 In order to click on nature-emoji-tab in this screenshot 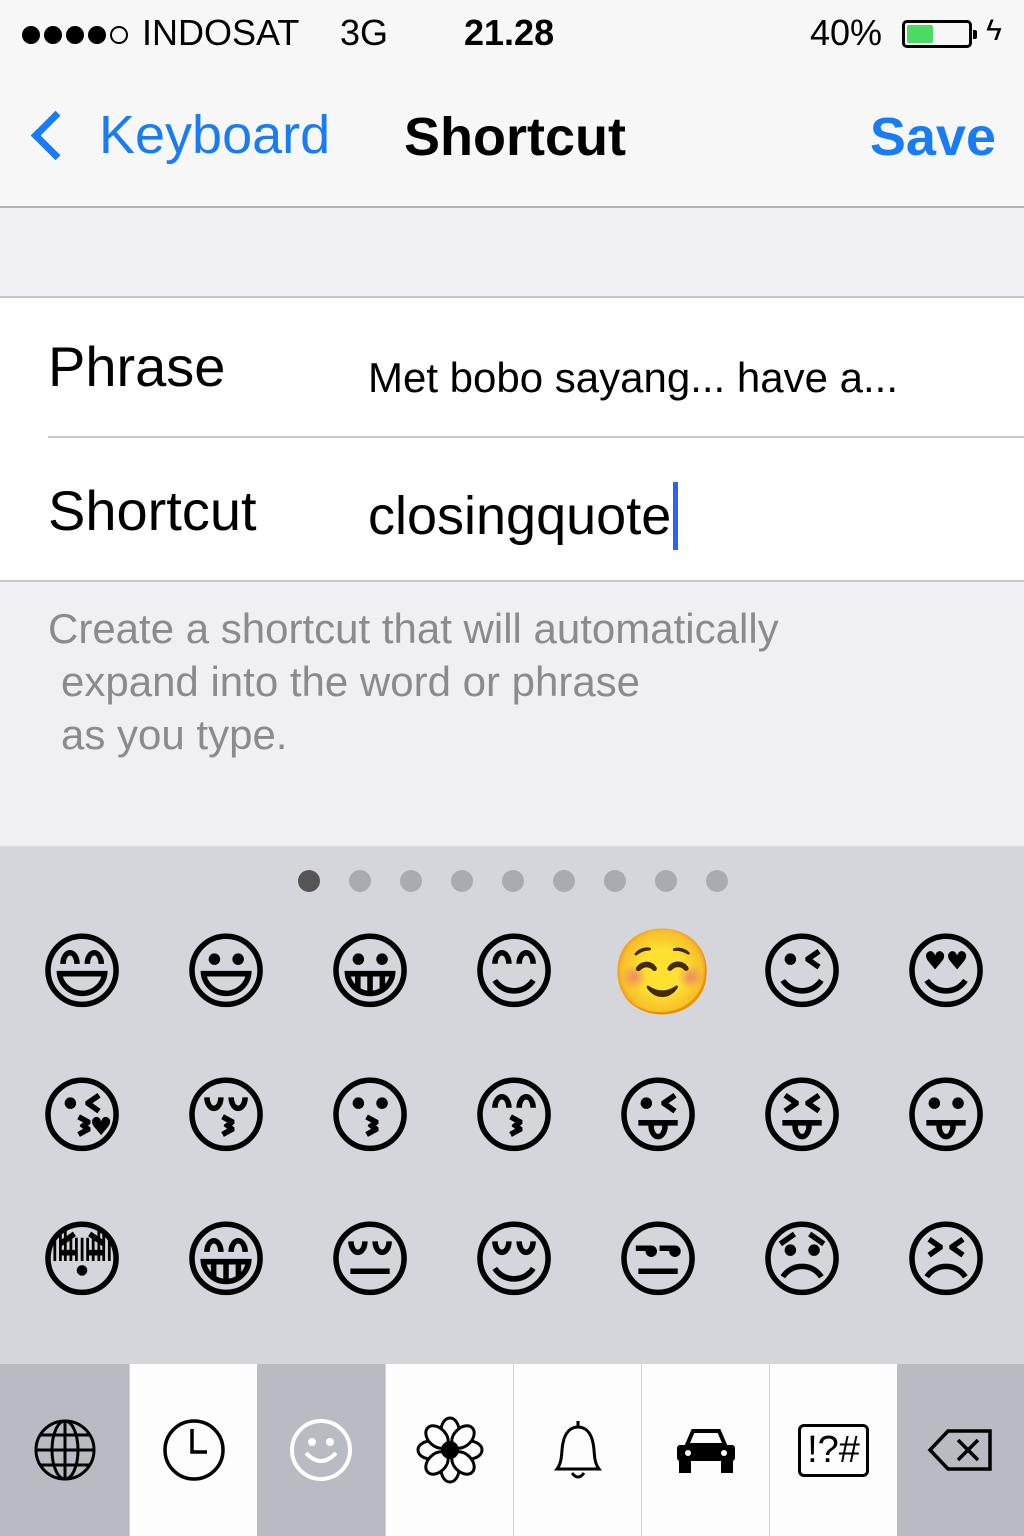, I will do `click(449, 1450)`.